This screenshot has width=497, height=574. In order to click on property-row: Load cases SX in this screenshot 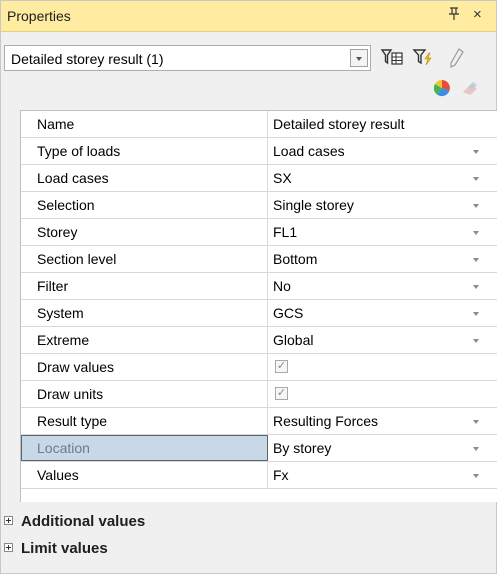, I will do `click(259, 178)`.